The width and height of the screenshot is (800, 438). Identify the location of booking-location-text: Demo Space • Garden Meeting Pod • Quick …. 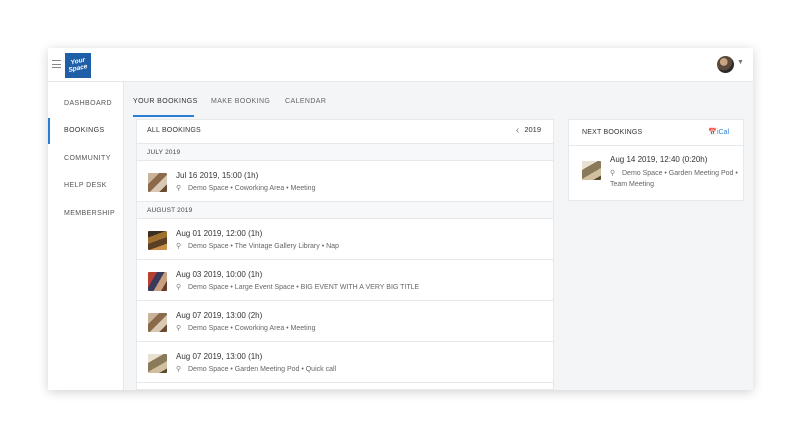
(262, 369).